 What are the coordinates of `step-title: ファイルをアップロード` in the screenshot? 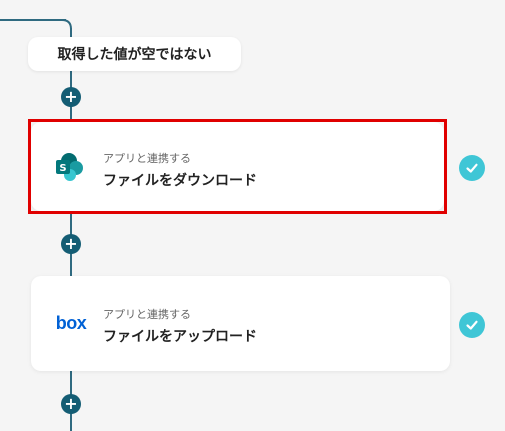 It's located at (180, 337).